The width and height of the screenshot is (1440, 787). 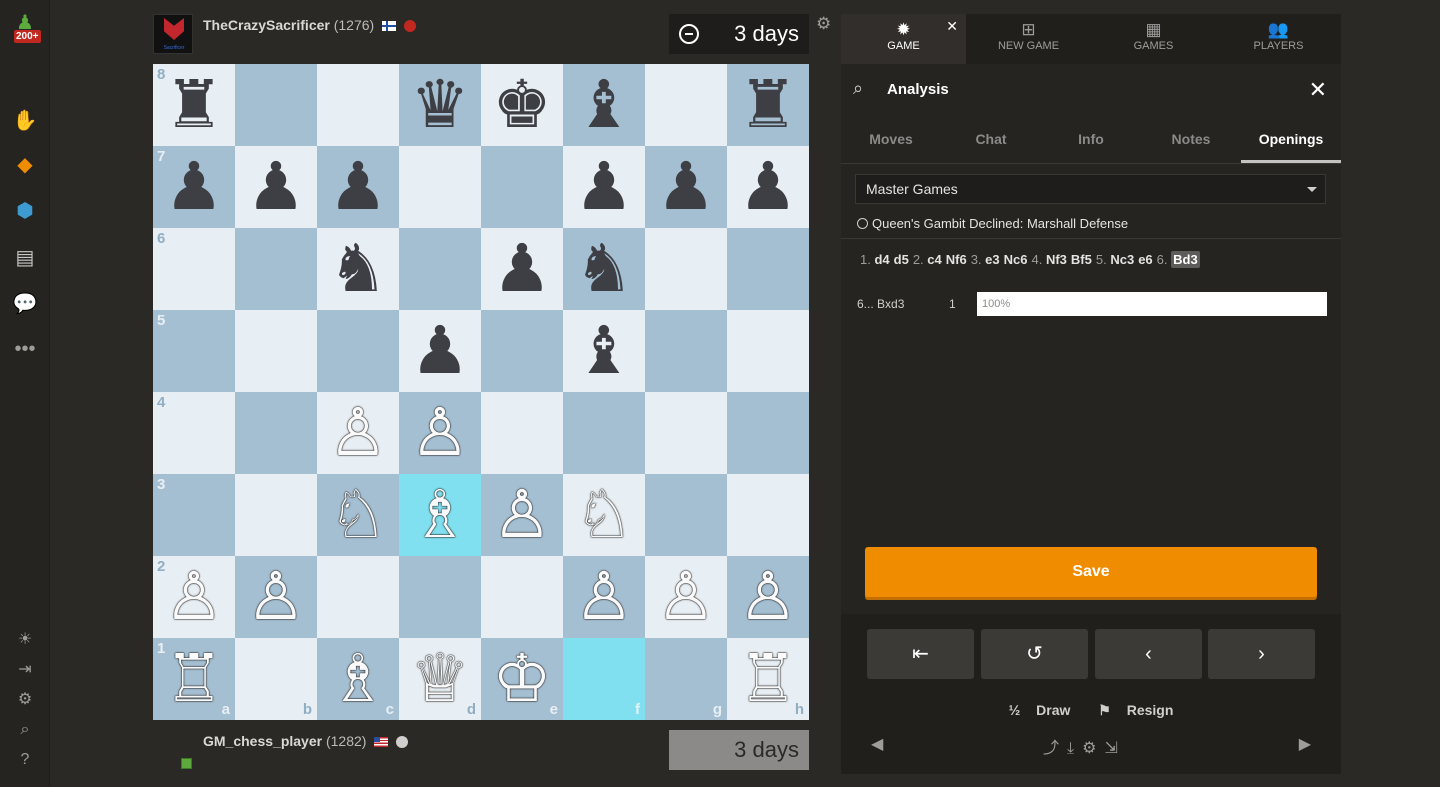 What do you see at coordinates (194, 269) in the screenshot?
I see `square-a6: 6` at bounding box center [194, 269].